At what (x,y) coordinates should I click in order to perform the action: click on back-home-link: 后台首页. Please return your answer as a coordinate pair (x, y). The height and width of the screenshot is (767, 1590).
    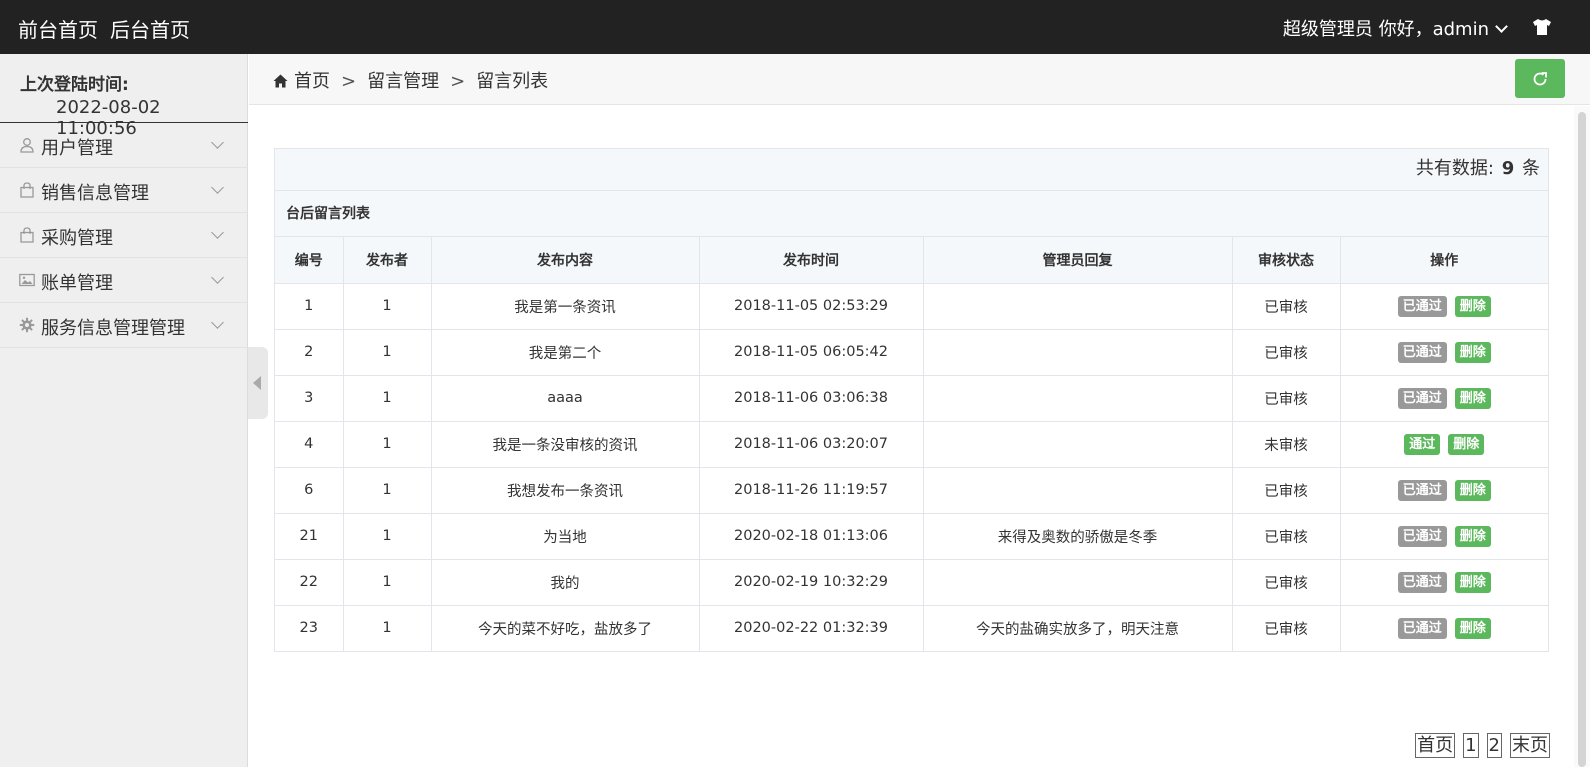
    Looking at the image, I should click on (150, 28).